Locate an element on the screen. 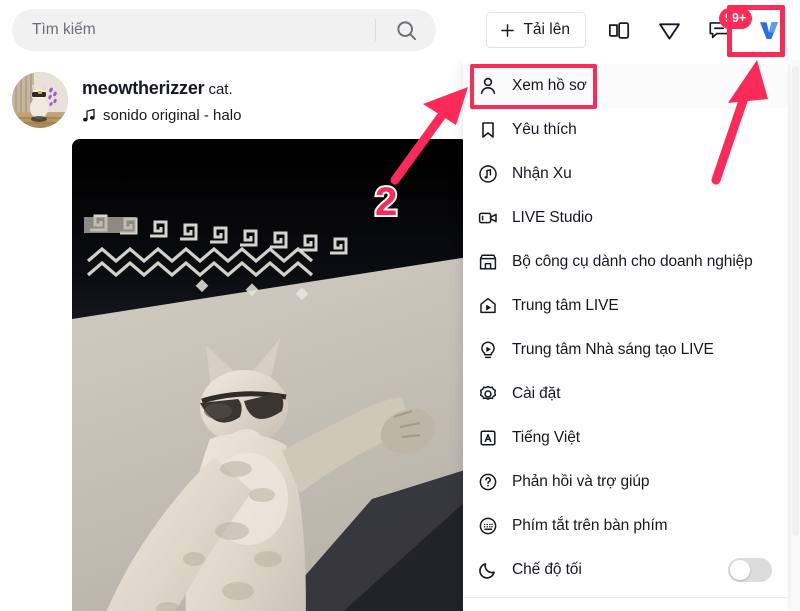 Image resolution: width=800 pixels, height=611 pixels. dark-mode-toggle is located at coordinates (750, 570).